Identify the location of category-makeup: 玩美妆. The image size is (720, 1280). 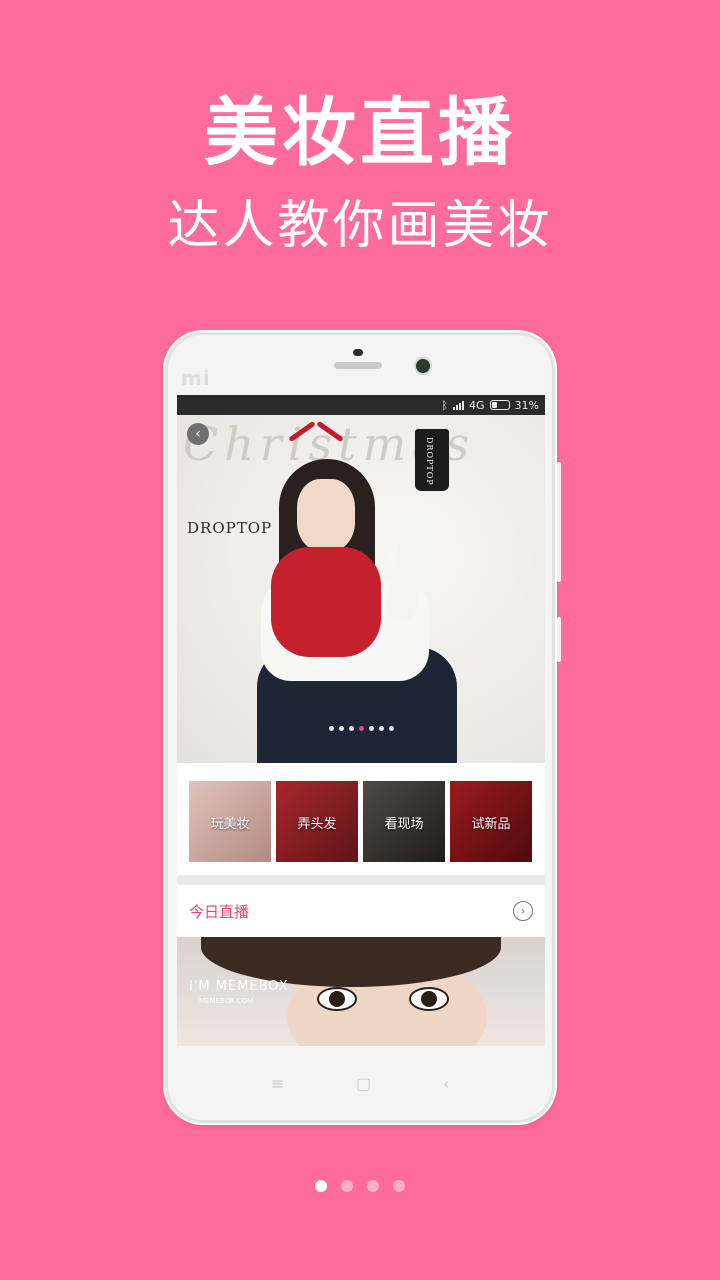
(230, 821).